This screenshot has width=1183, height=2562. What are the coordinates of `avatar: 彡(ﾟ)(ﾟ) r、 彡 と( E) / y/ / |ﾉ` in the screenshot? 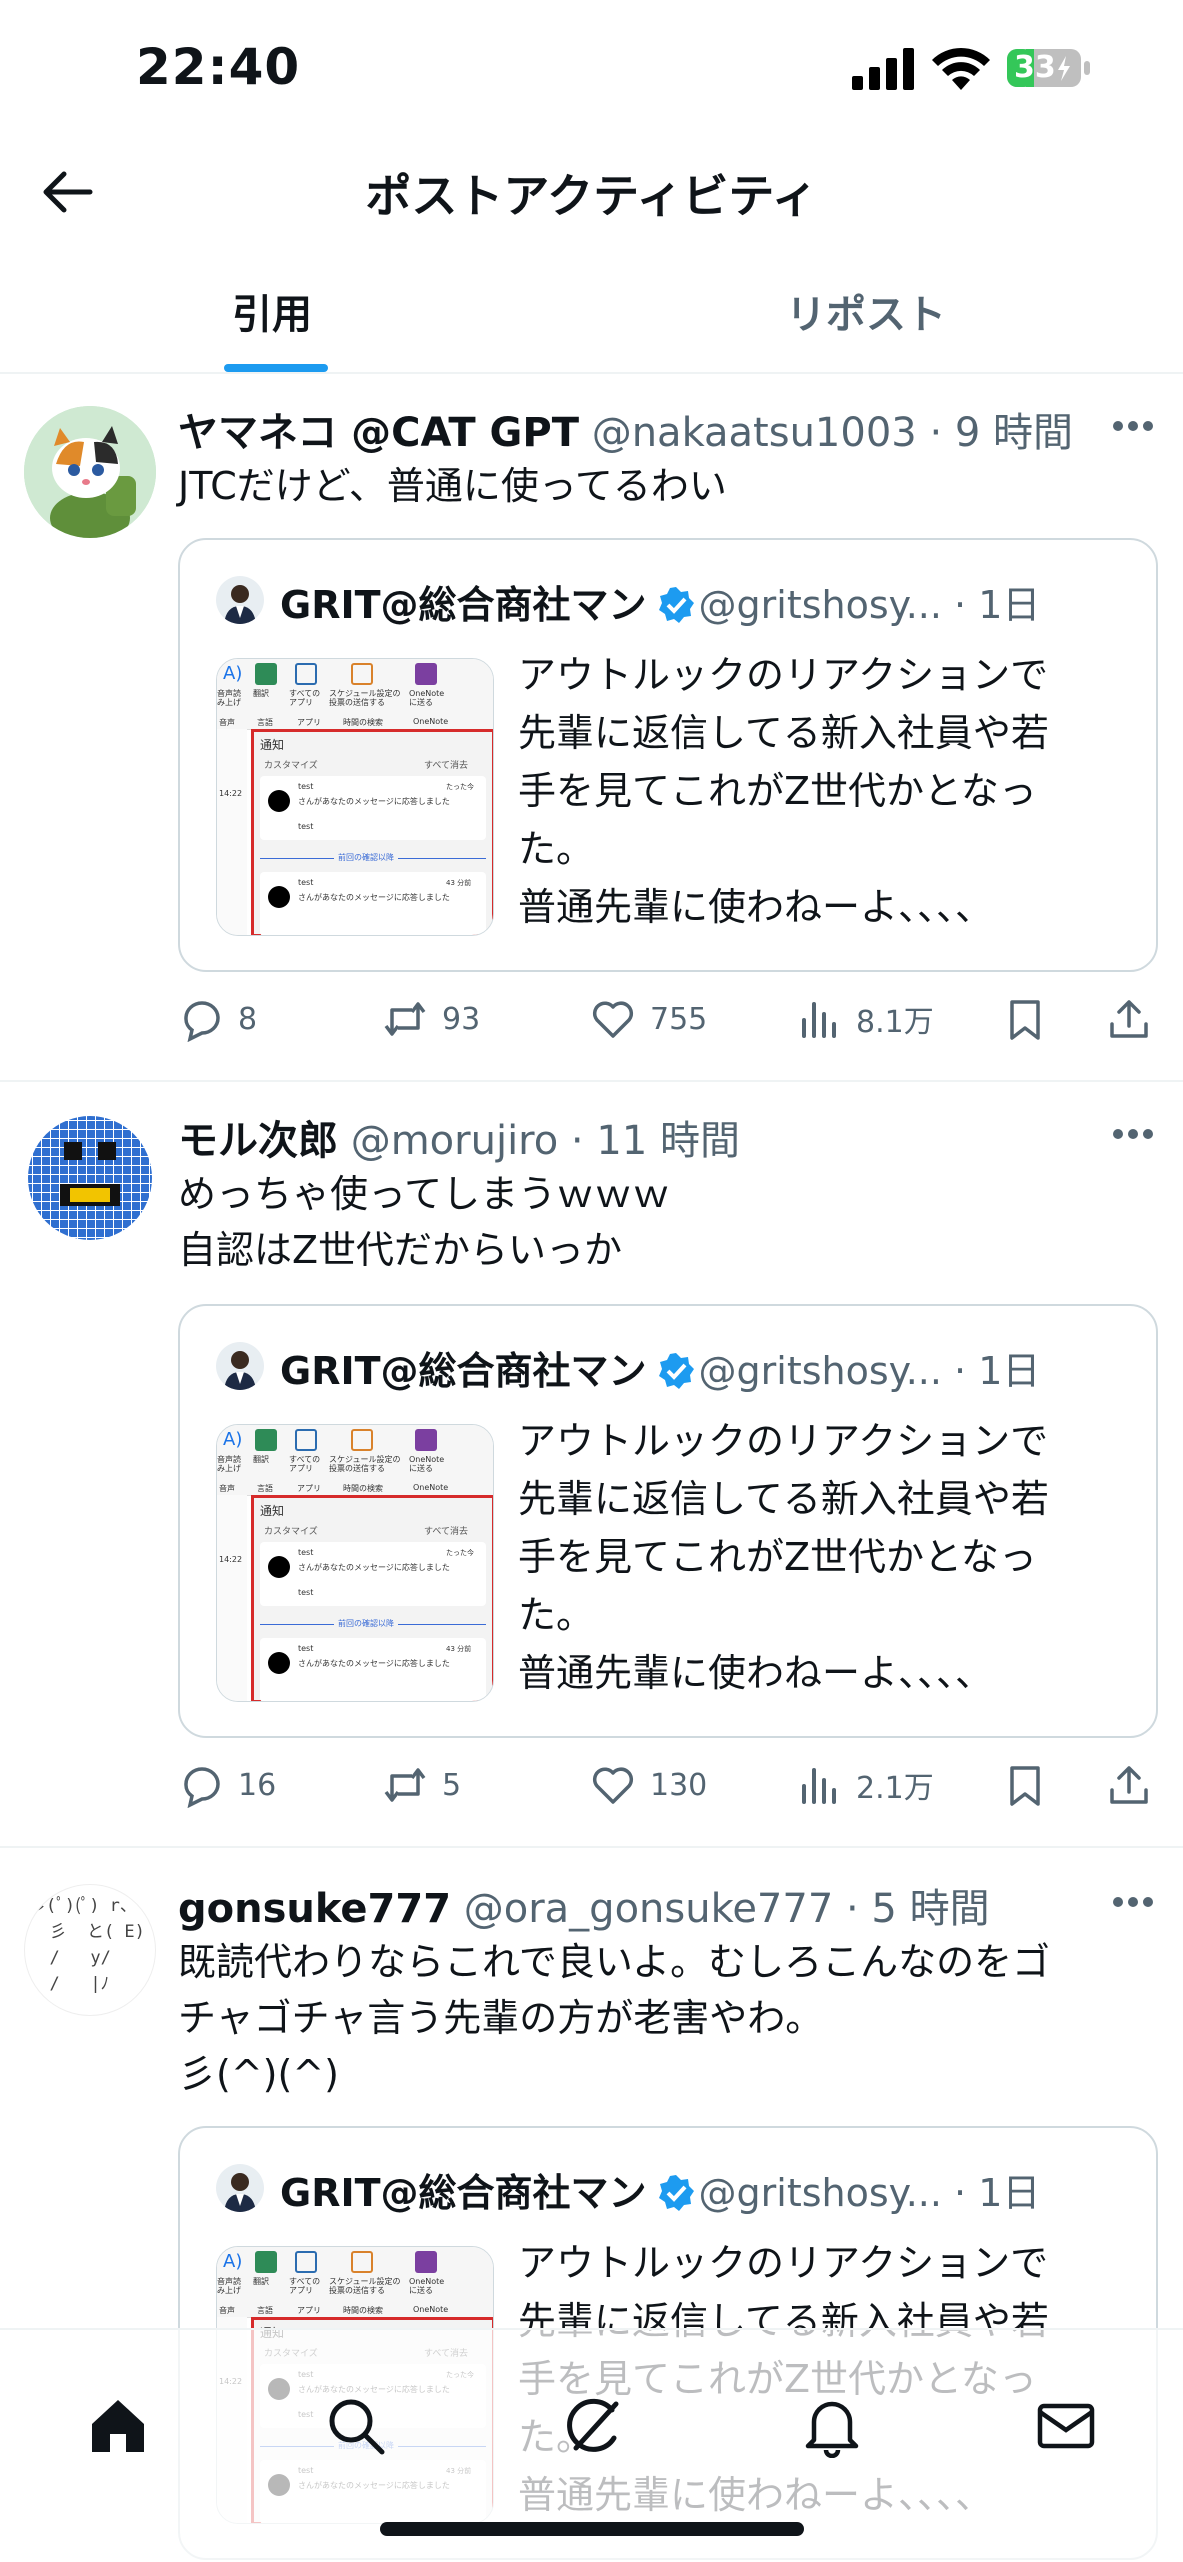 It's located at (90, 1950).